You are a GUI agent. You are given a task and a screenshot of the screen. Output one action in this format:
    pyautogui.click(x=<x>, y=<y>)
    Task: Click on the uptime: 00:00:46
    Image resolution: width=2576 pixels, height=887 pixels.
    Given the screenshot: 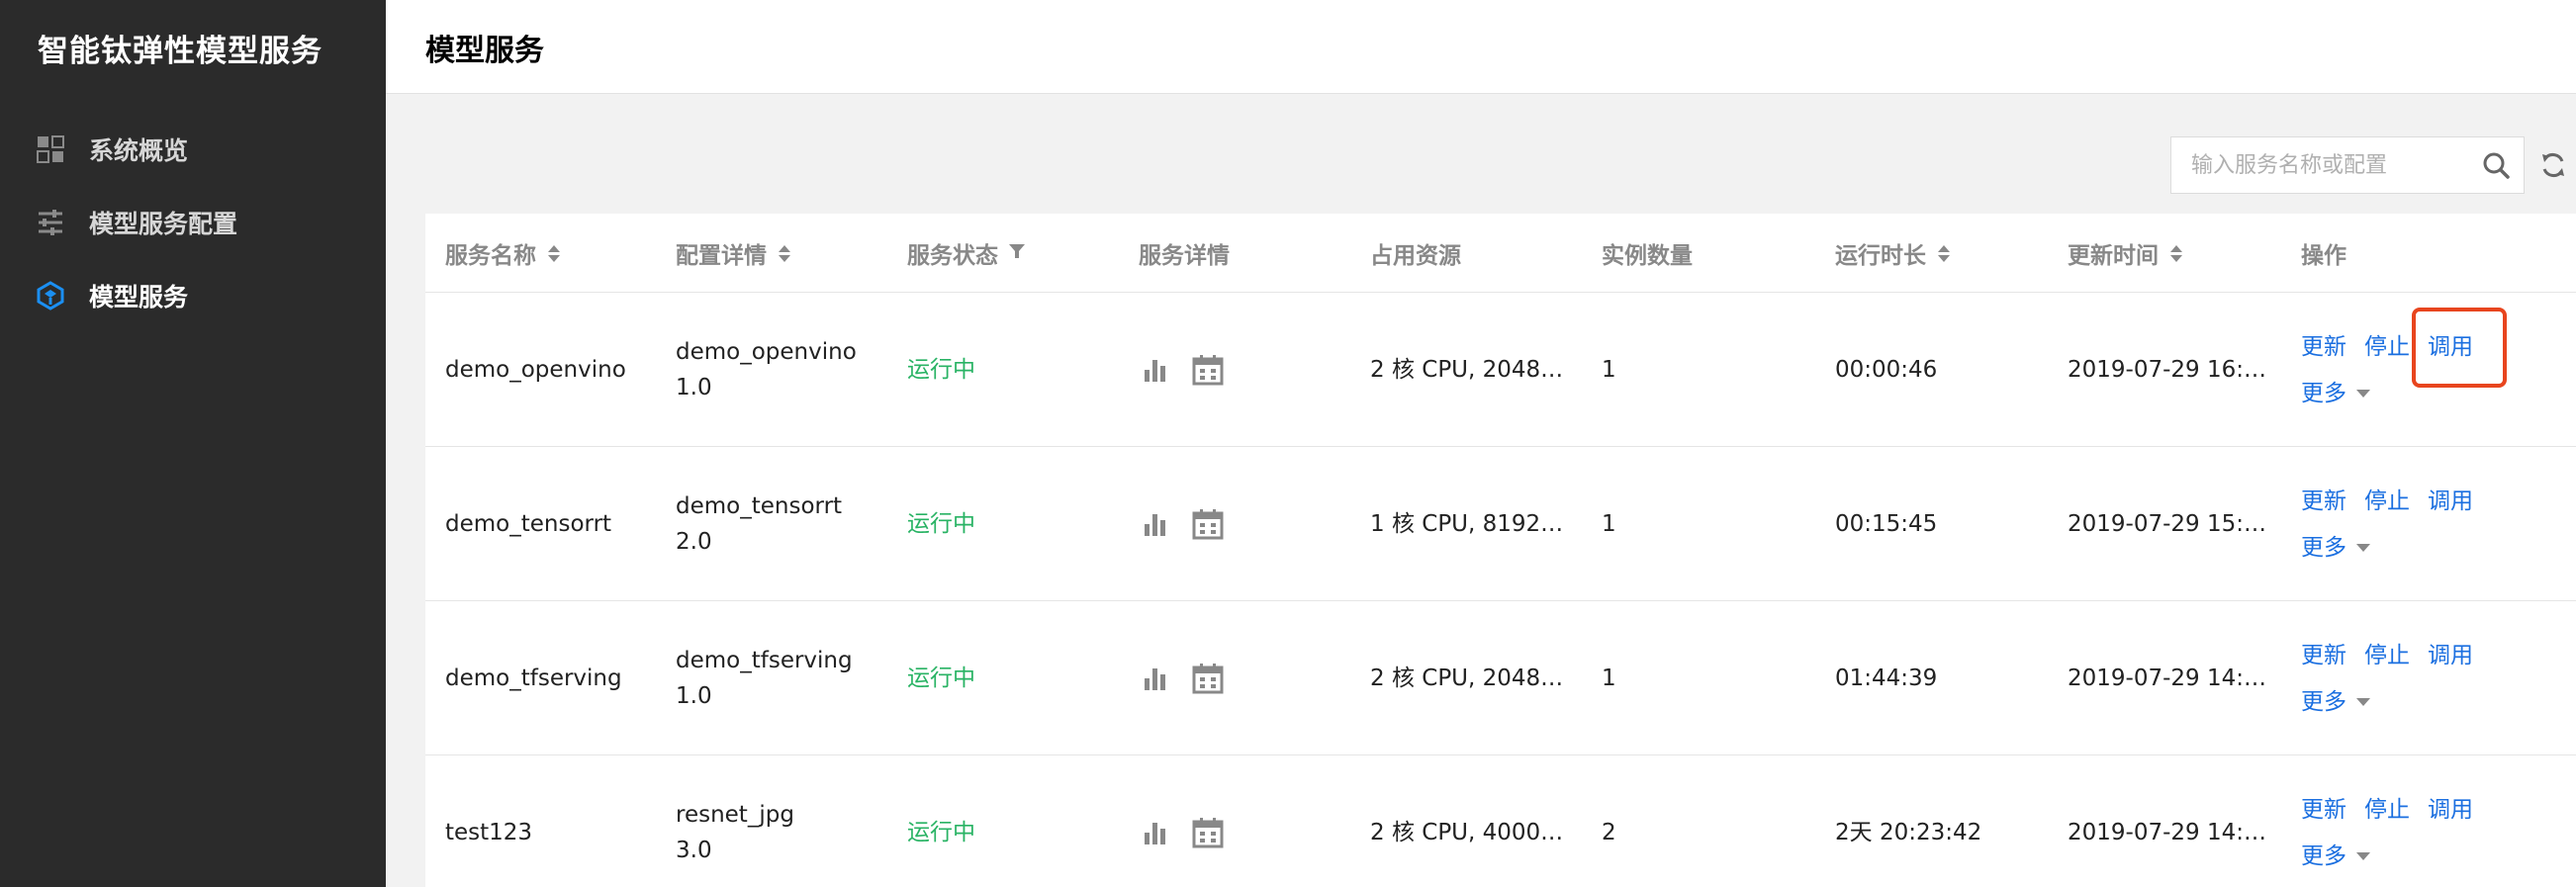 What is the action you would take?
    pyautogui.click(x=1886, y=370)
    